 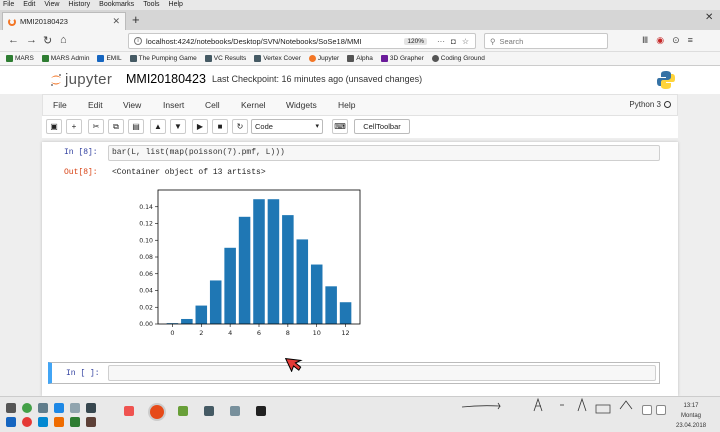 I want to click on more-icon: ···, so click(x=441, y=41).